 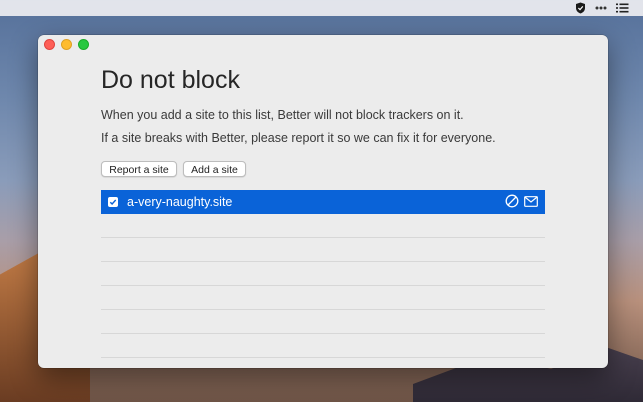 I want to click on zoom-button, so click(x=83, y=44).